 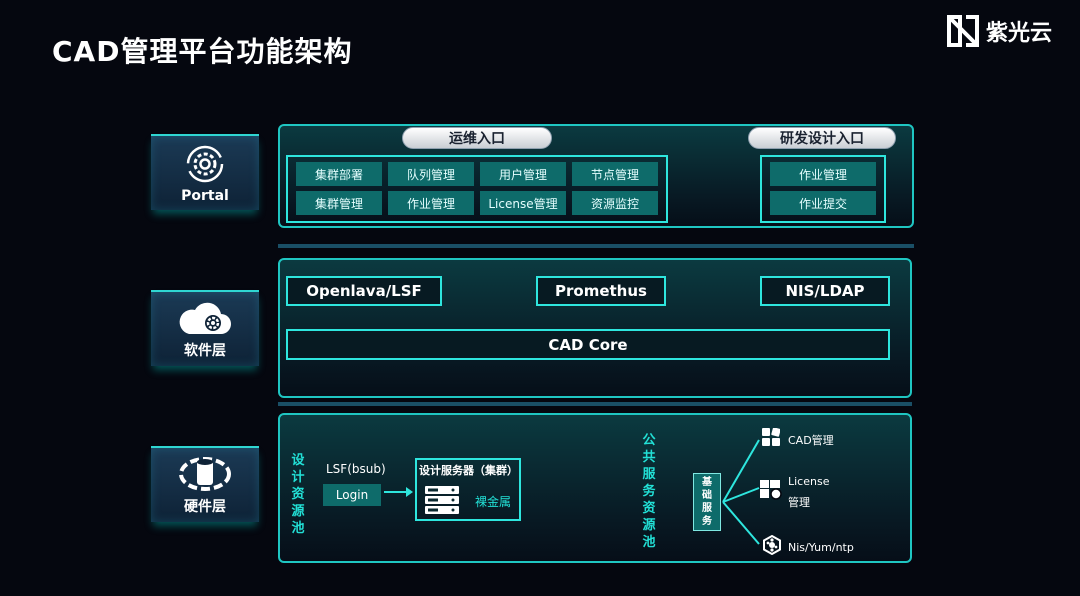 I want to click on brand-name: 紫光云, so click(x=1019, y=33).